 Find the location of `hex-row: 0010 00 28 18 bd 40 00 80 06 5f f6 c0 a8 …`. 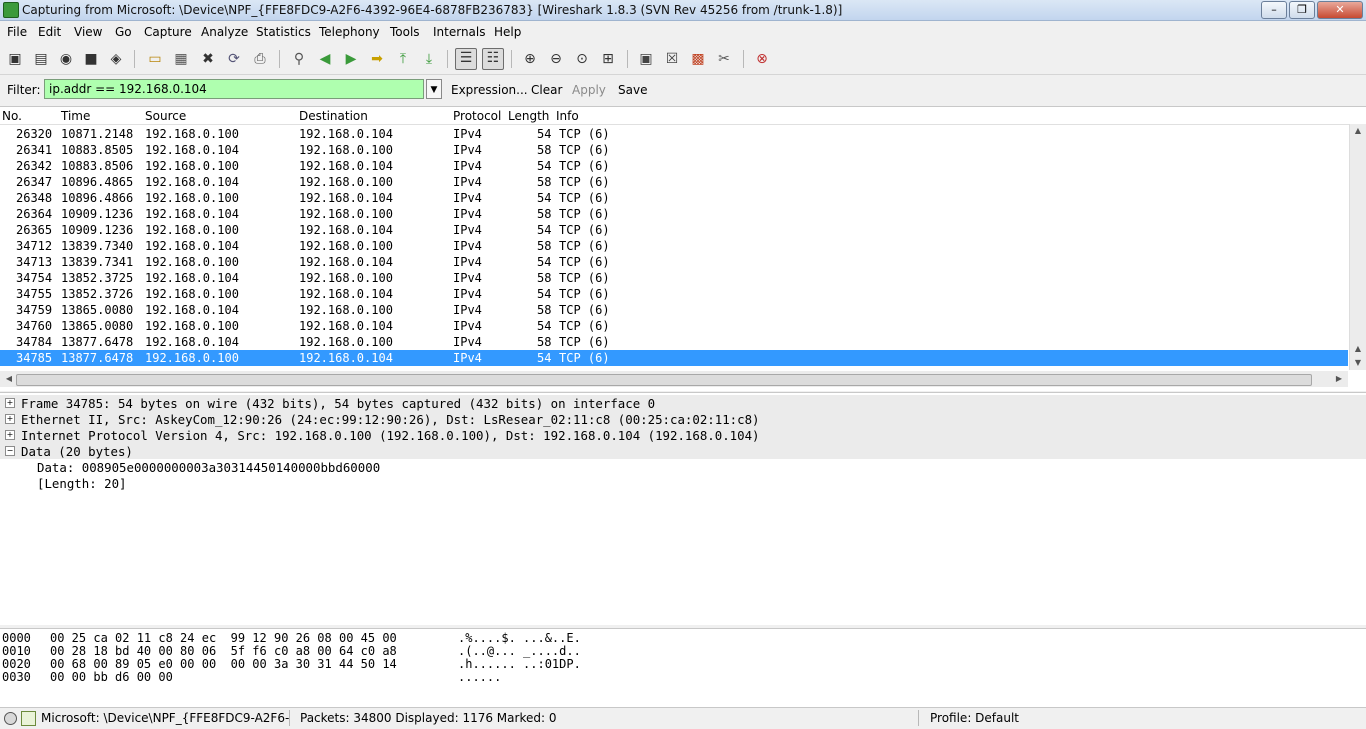

hex-row: 0010 00 28 18 bd 40 00 80 06 5f f6 c0 a8 … is located at coordinates (683, 651).